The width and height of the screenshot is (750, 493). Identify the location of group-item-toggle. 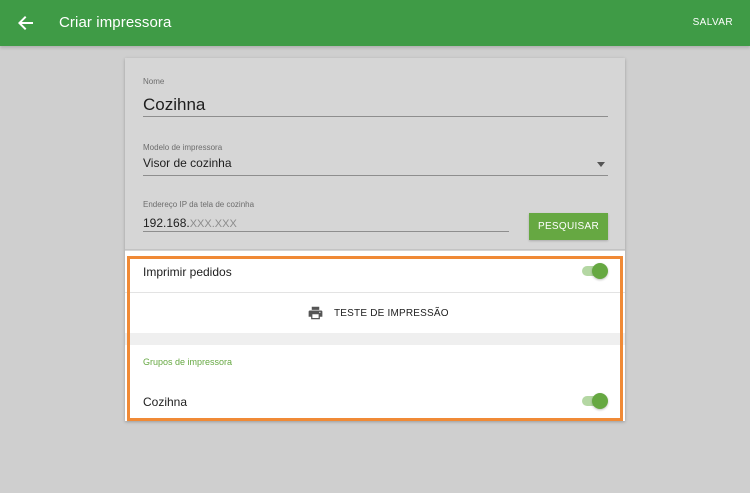
(595, 401).